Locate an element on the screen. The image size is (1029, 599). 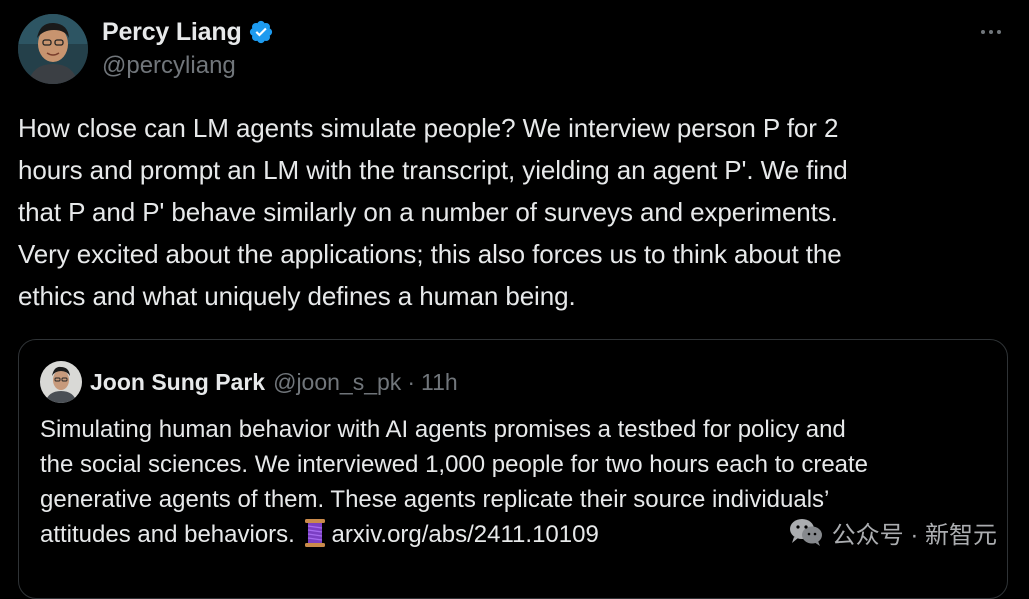
wechat-icon is located at coordinates (805, 532).